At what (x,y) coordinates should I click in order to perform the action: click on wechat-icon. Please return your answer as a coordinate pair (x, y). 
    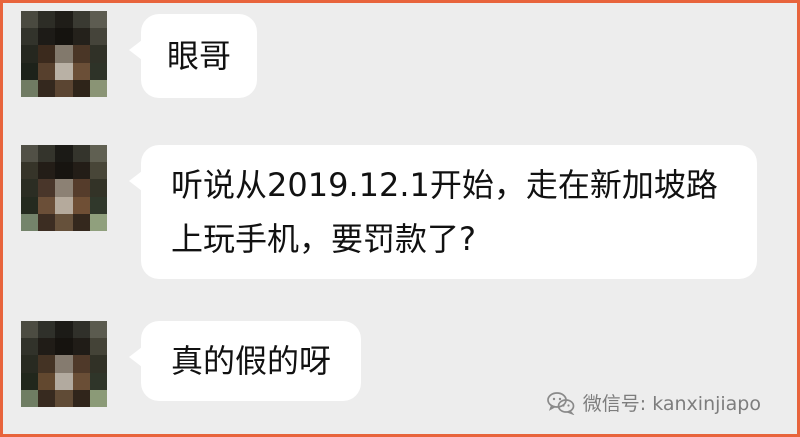
    Looking at the image, I should click on (560, 403).